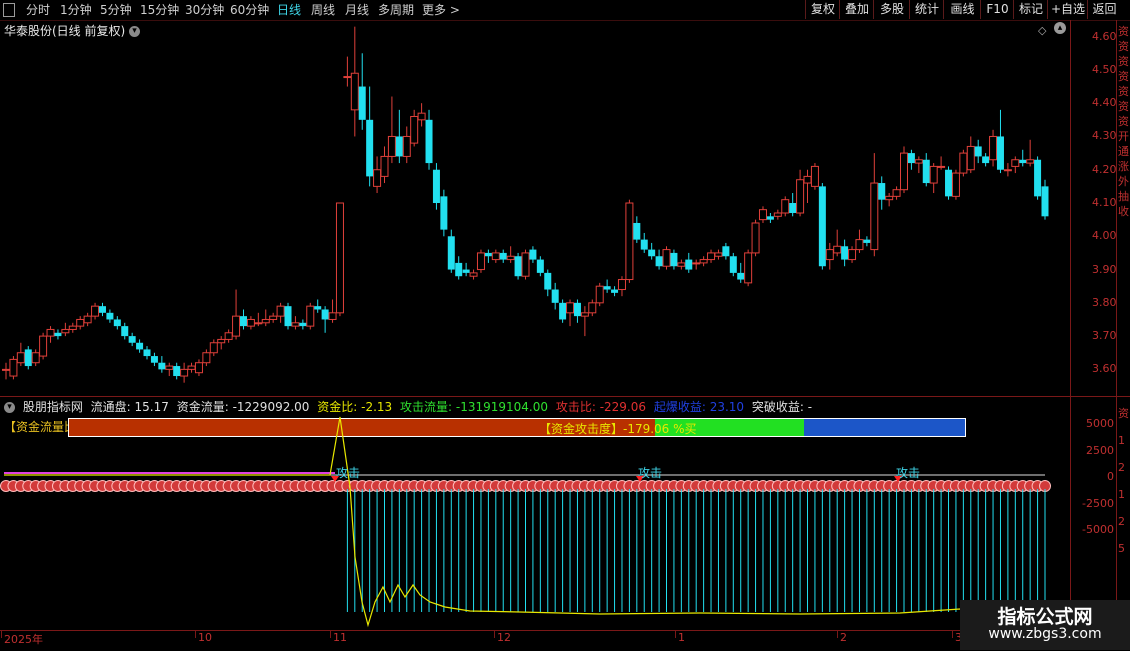 The image size is (1130, 651). I want to click on toolbar-item-10: 更多 >, so click(441, 10).